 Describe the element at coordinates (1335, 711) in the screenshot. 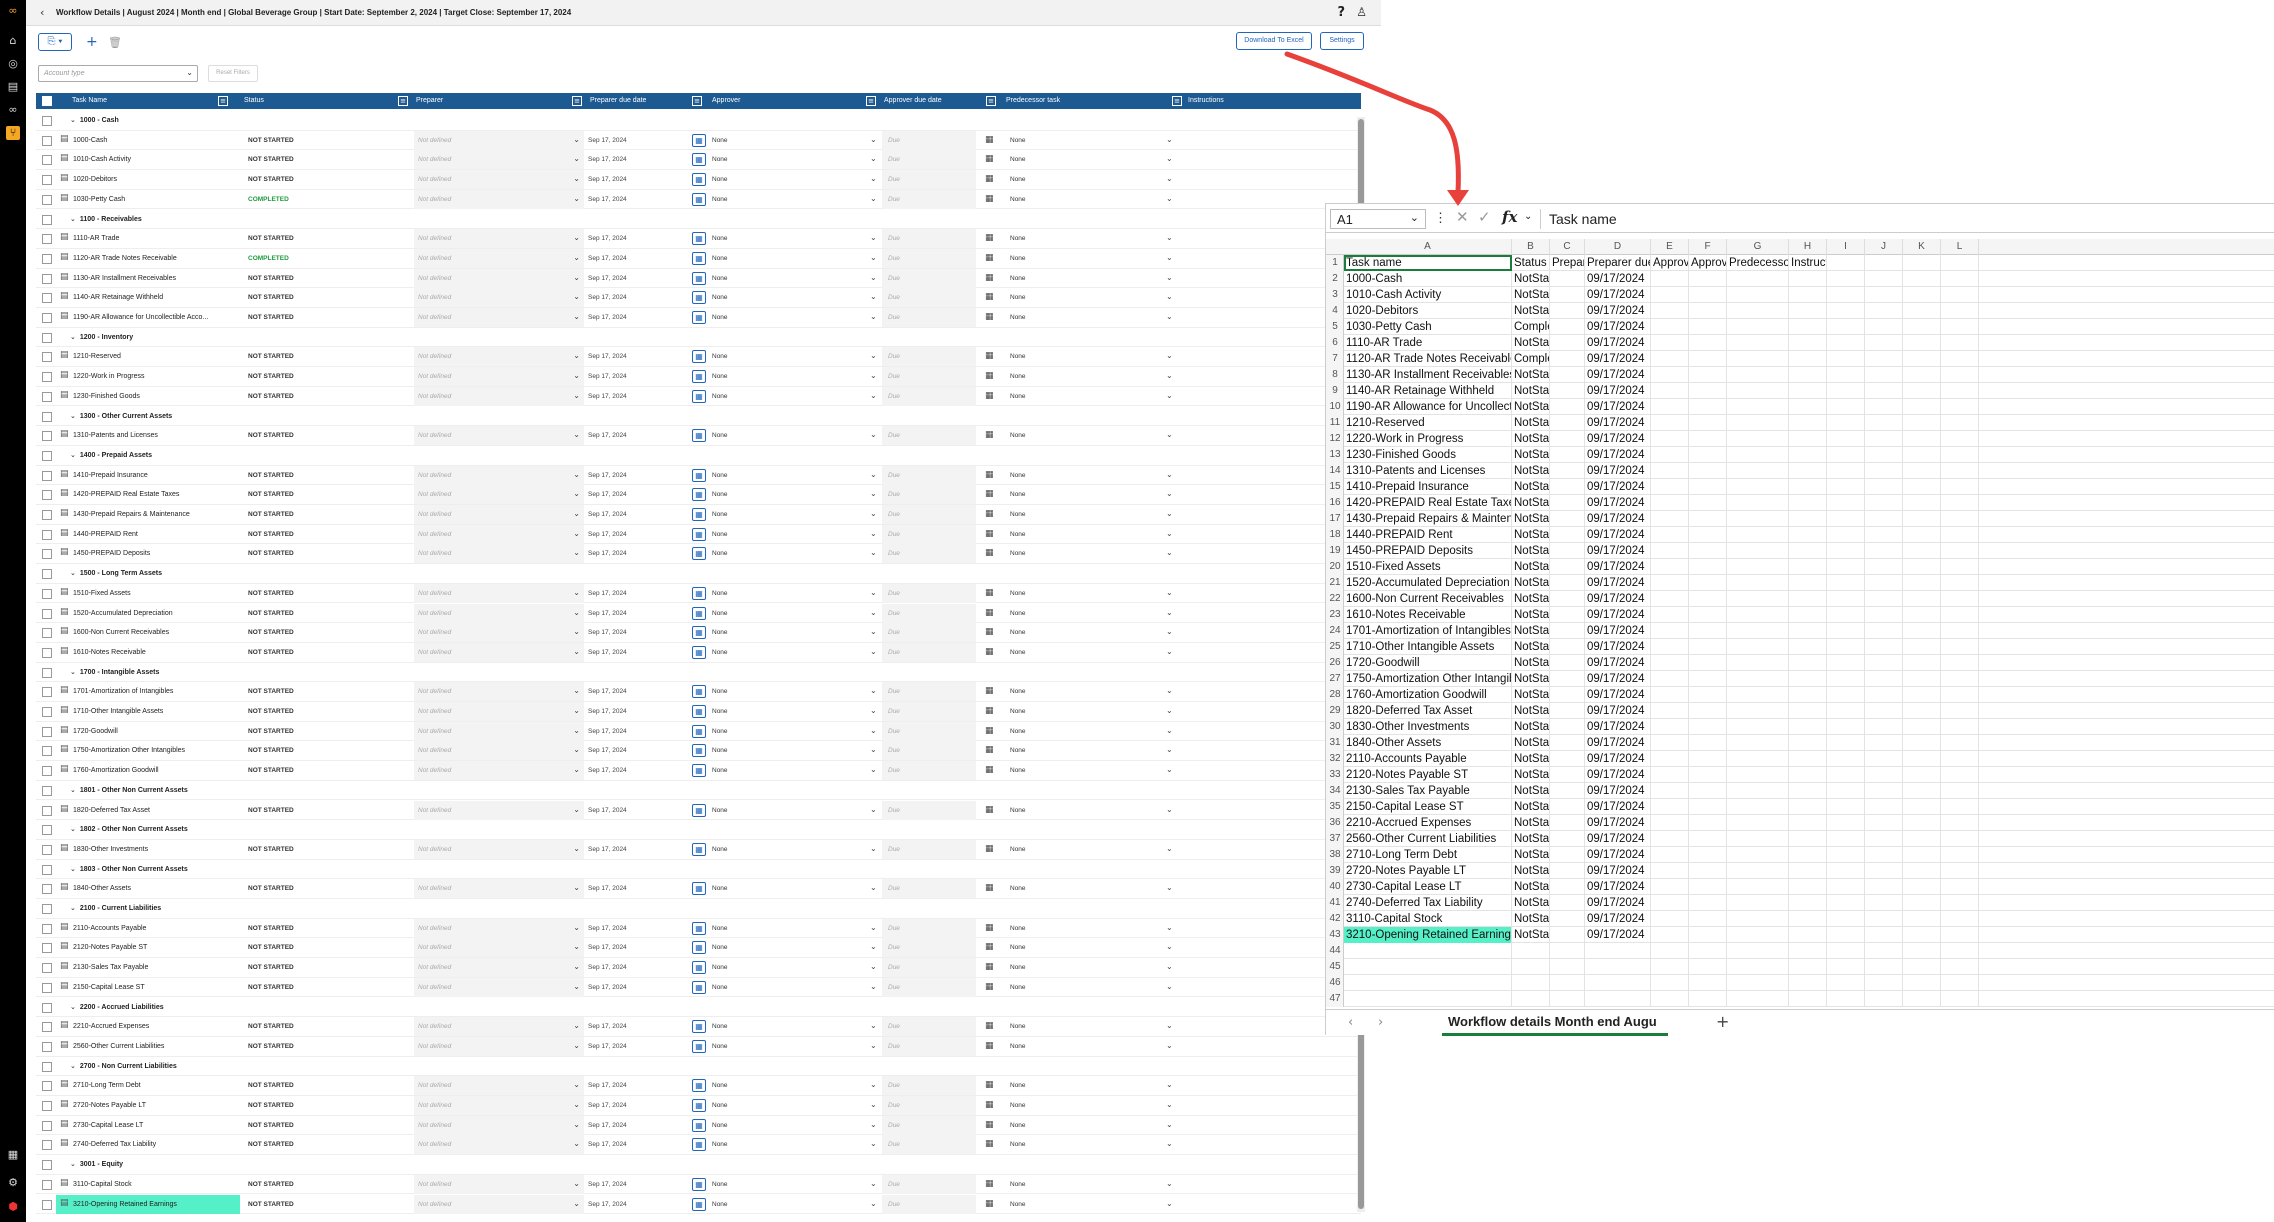

I see `row-number: 29` at that location.